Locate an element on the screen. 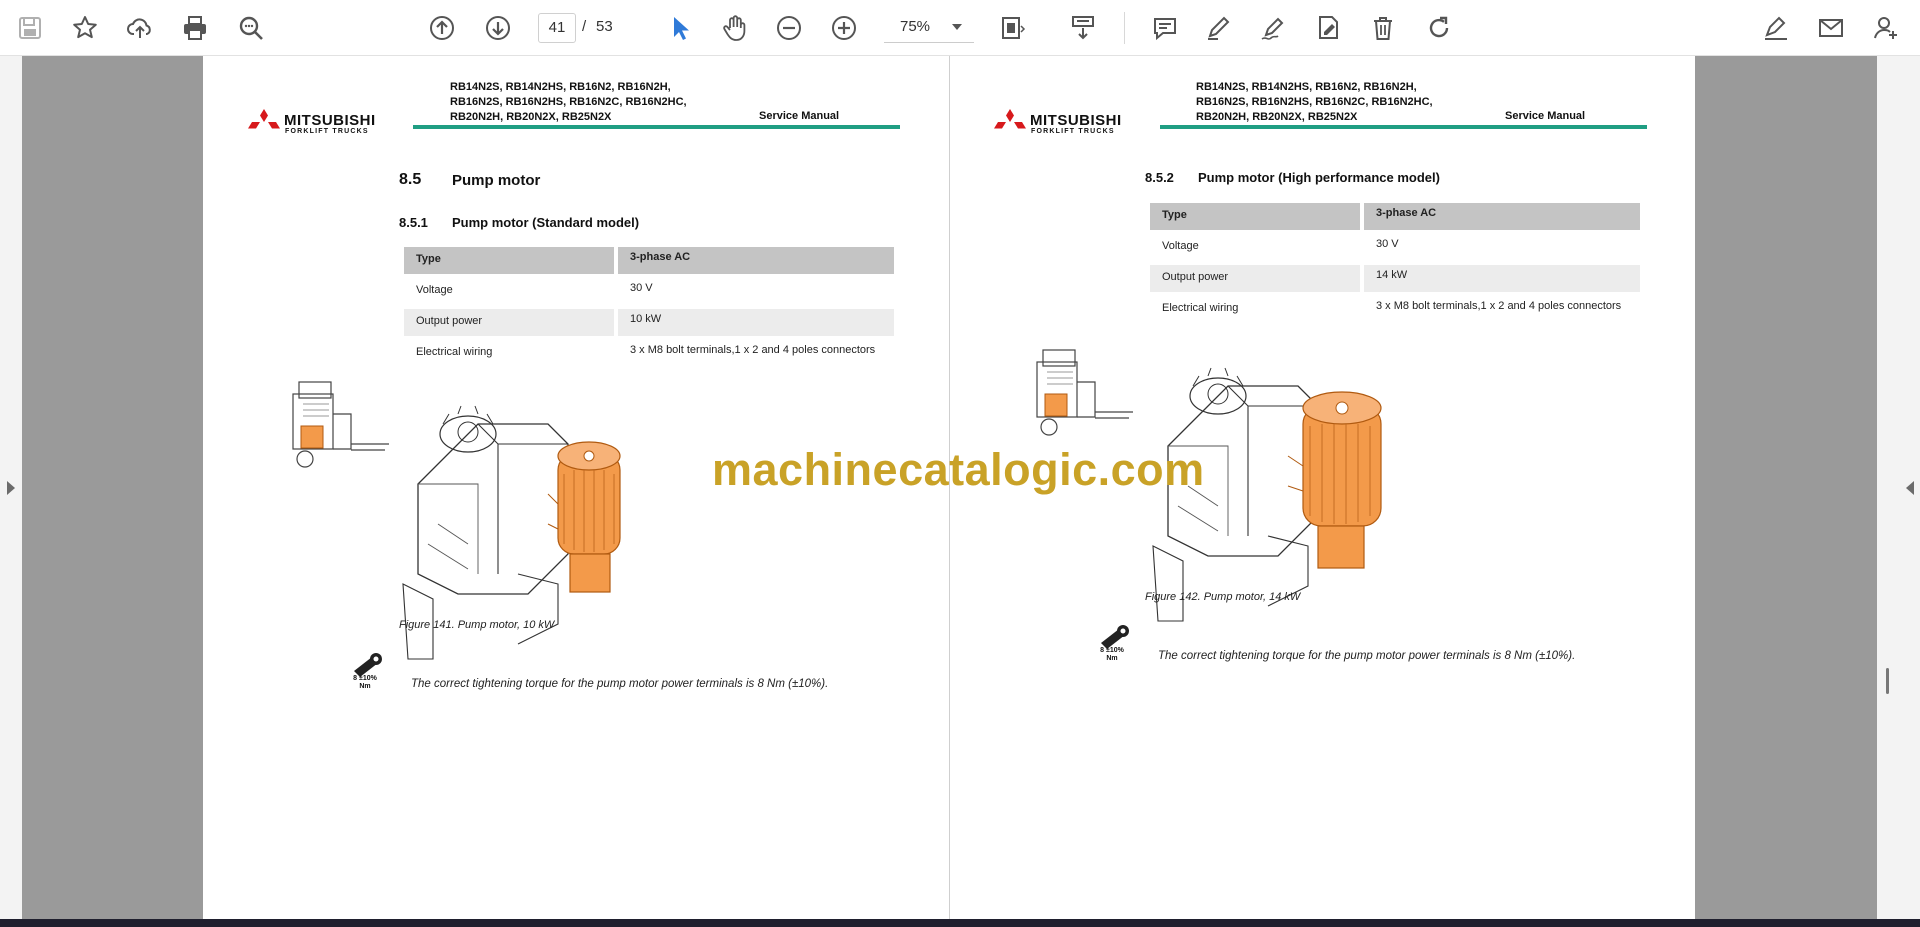 The image size is (1920, 927). watermark-text: machinecatalogic.com is located at coordinates (958, 469).